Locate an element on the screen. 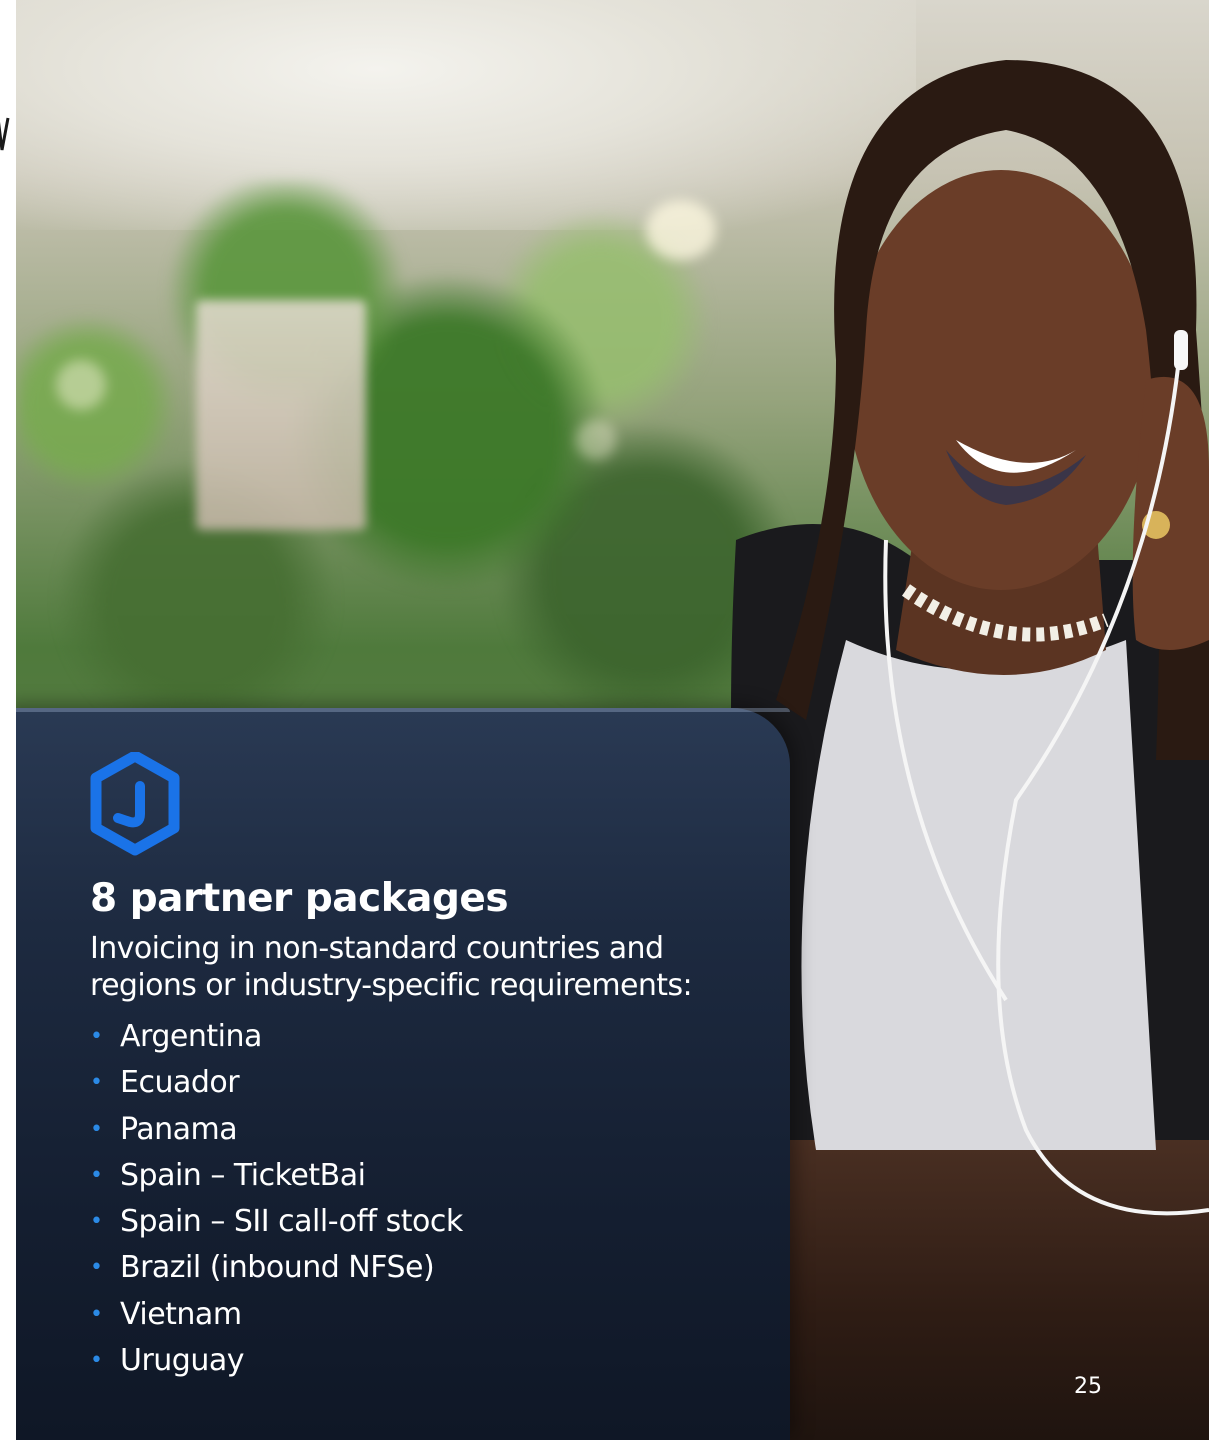 The image size is (1209, 1440). laptop-lid-highlight is located at coordinates (395, 710).